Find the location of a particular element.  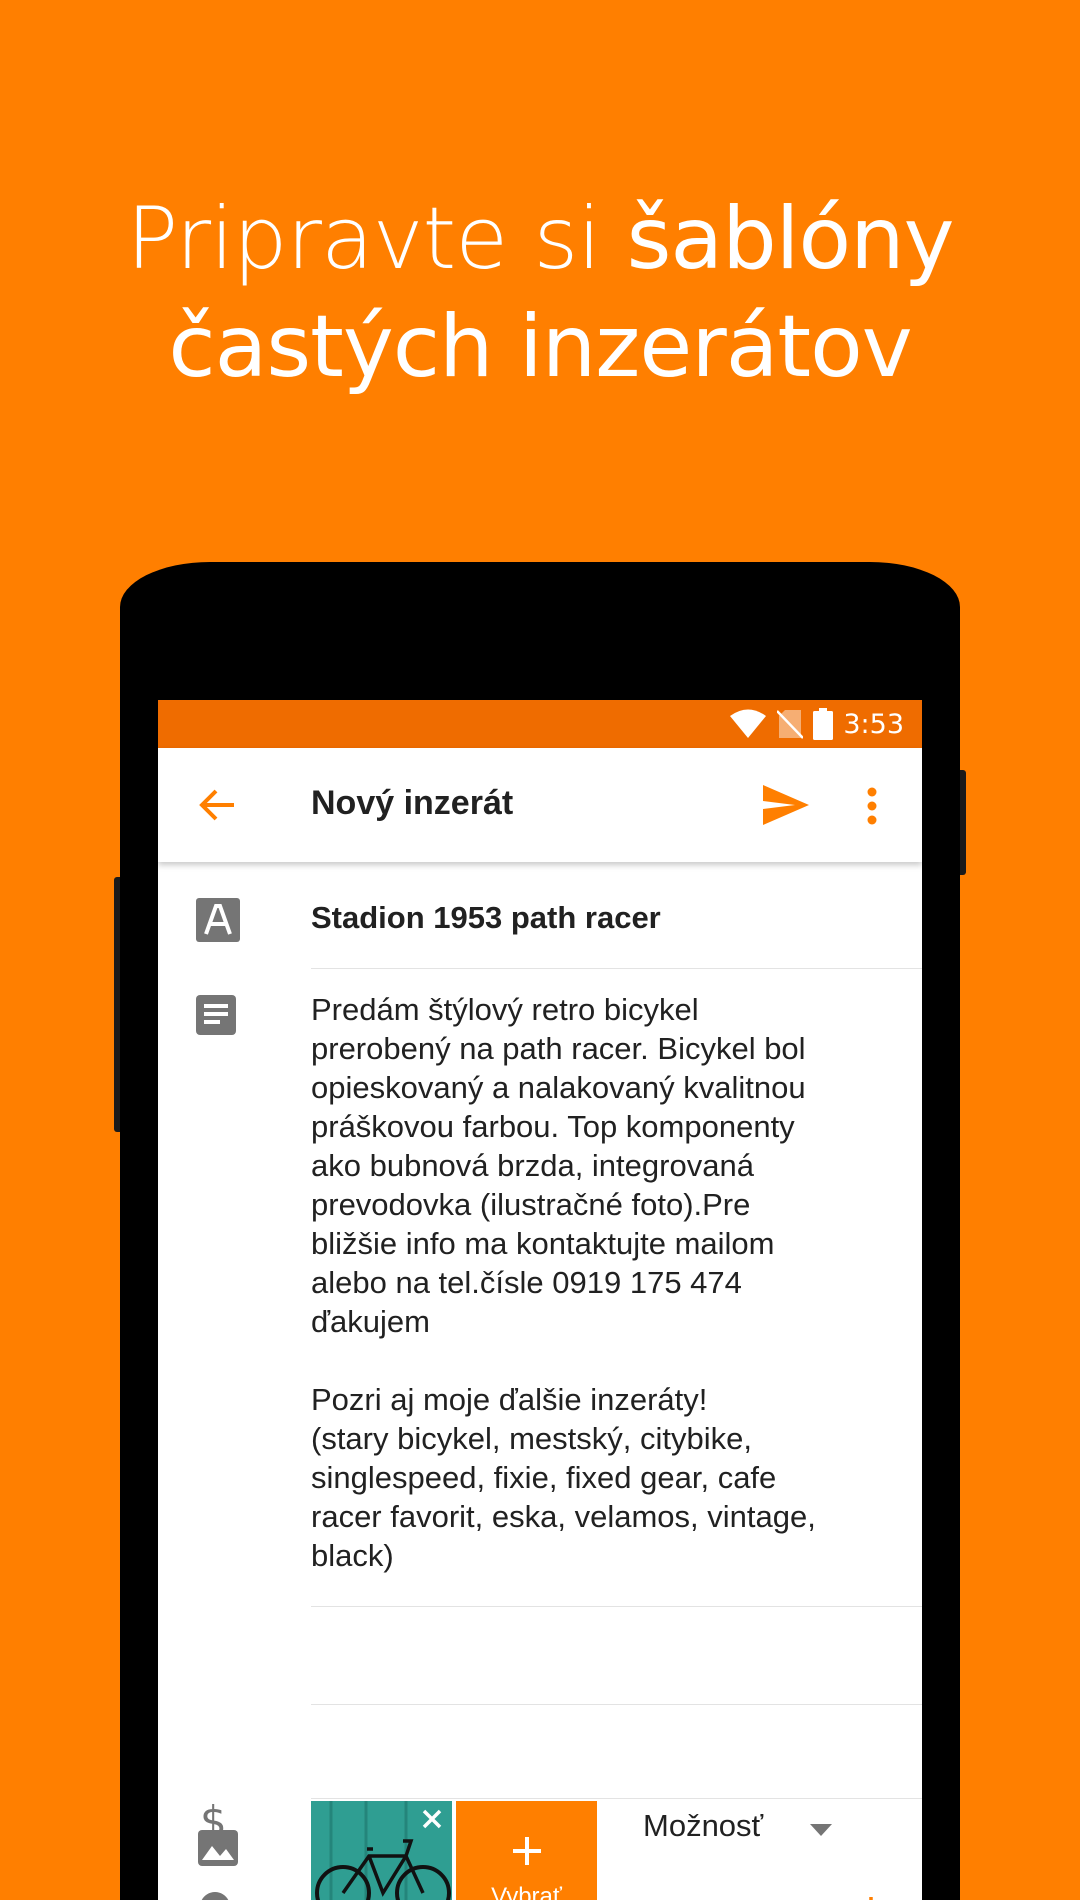

image-icon is located at coordinates (218, 1850).